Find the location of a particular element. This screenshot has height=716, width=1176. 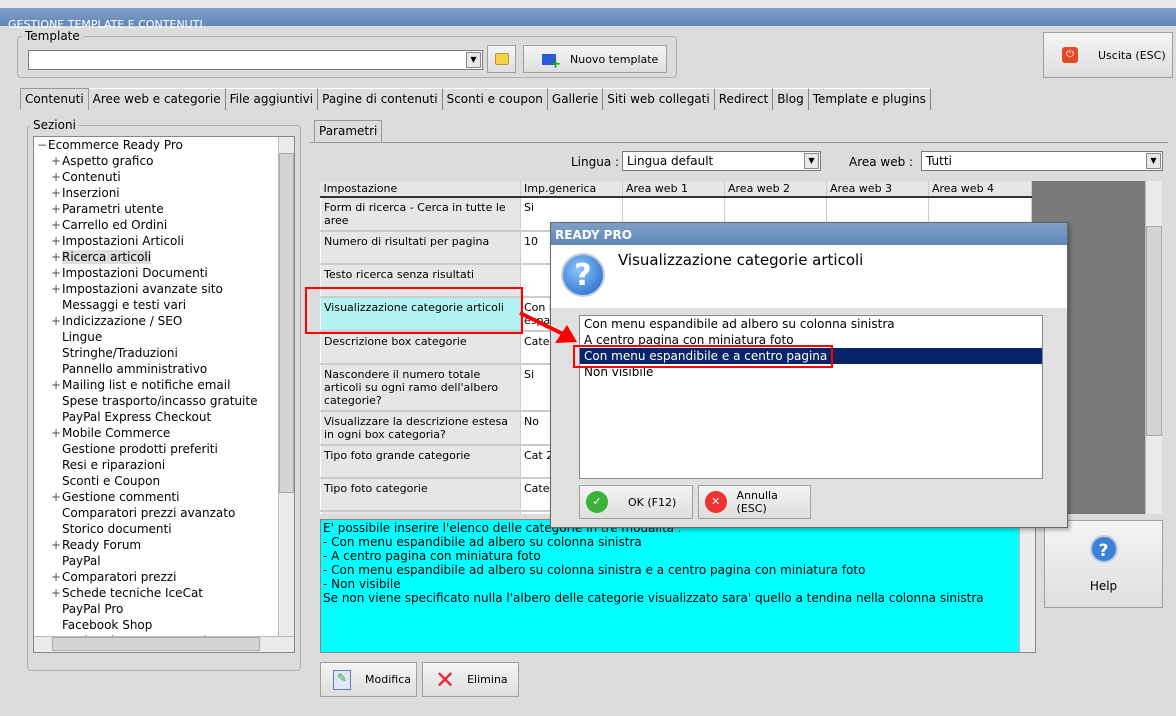

tree-item: +Impostazioni Documenti is located at coordinates (164, 273).